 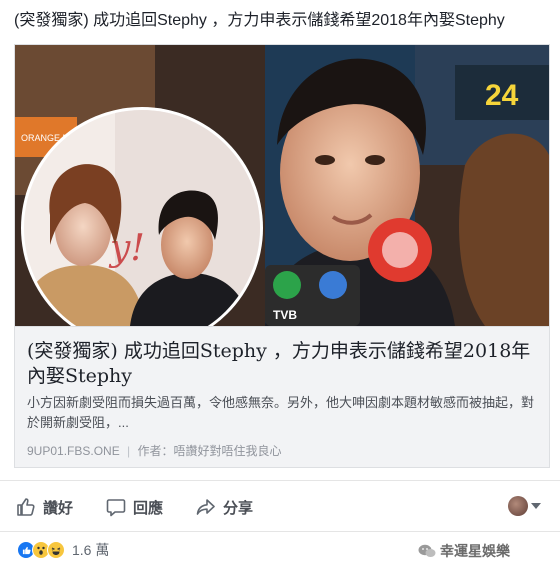 I want to click on avatar, so click(x=518, y=506).